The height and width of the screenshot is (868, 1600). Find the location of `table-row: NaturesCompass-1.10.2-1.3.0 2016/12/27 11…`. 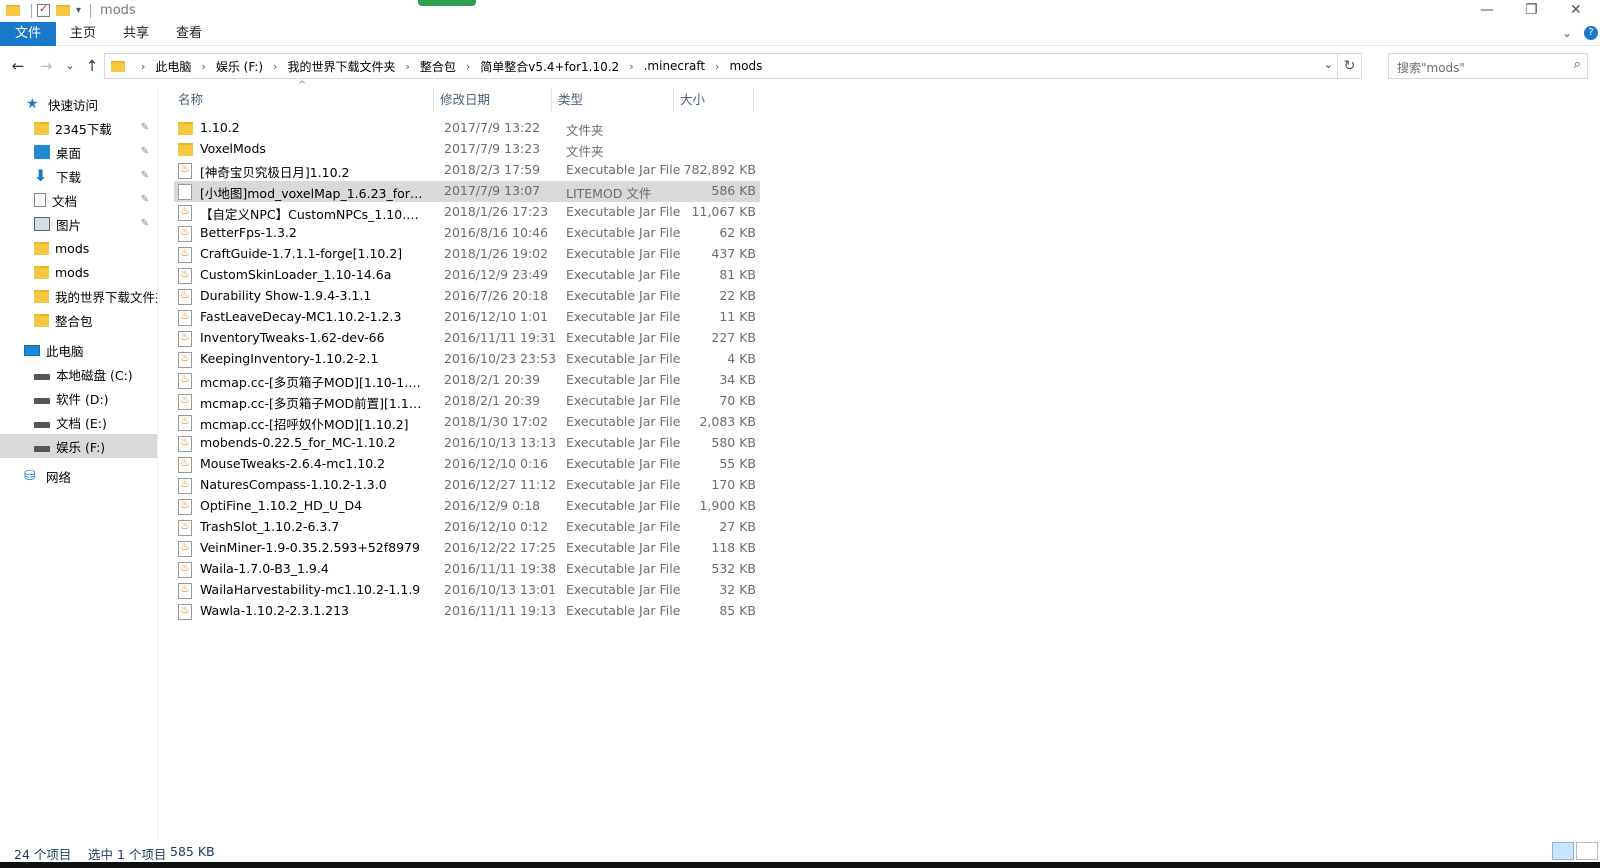

table-row: NaturesCompass-1.10.2-1.3.0 2016/12/27 11… is located at coordinates (467, 485).